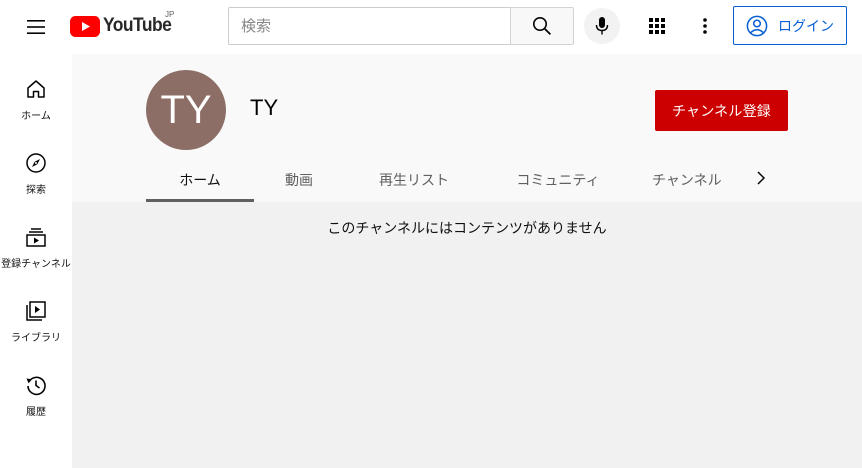 The height and width of the screenshot is (468, 862). I want to click on sidebar-item-explore: 探索, so click(36, 173).